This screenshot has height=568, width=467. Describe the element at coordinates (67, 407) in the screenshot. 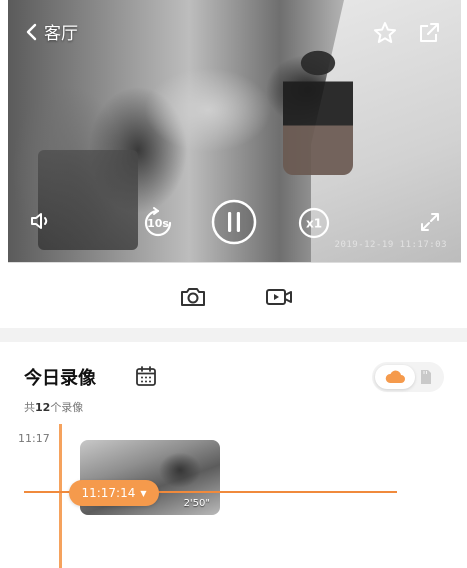

I see `records-count-suffix: 个录像` at that location.